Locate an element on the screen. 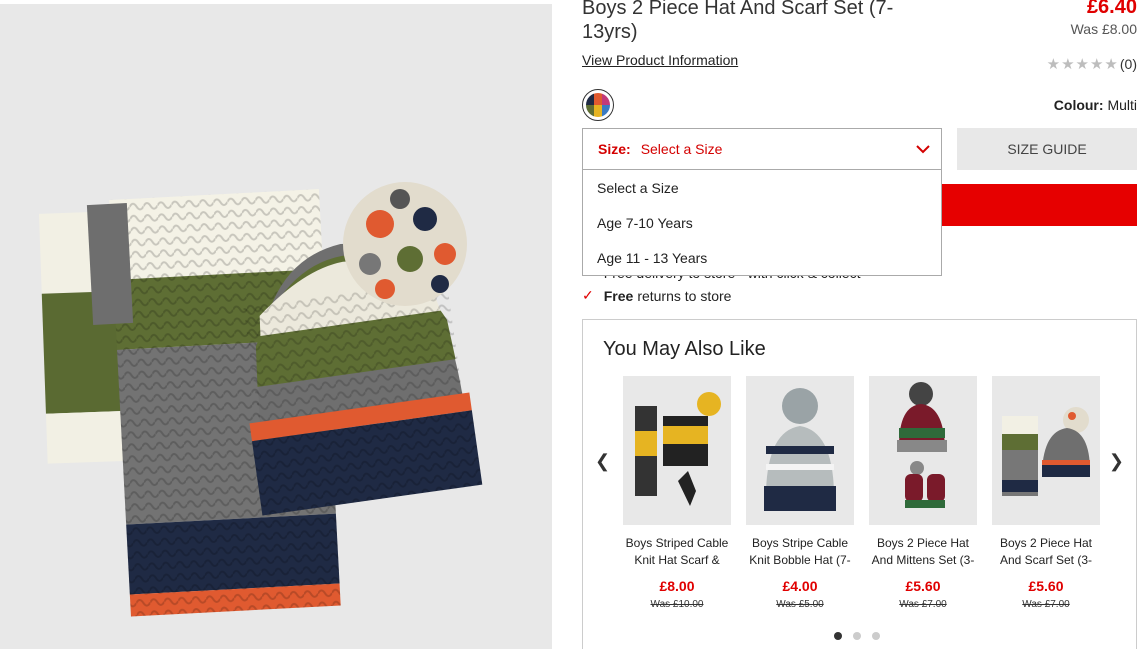 The height and width of the screenshot is (649, 1141). size-option: Age 7-10 Years is located at coordinates (762, 225).